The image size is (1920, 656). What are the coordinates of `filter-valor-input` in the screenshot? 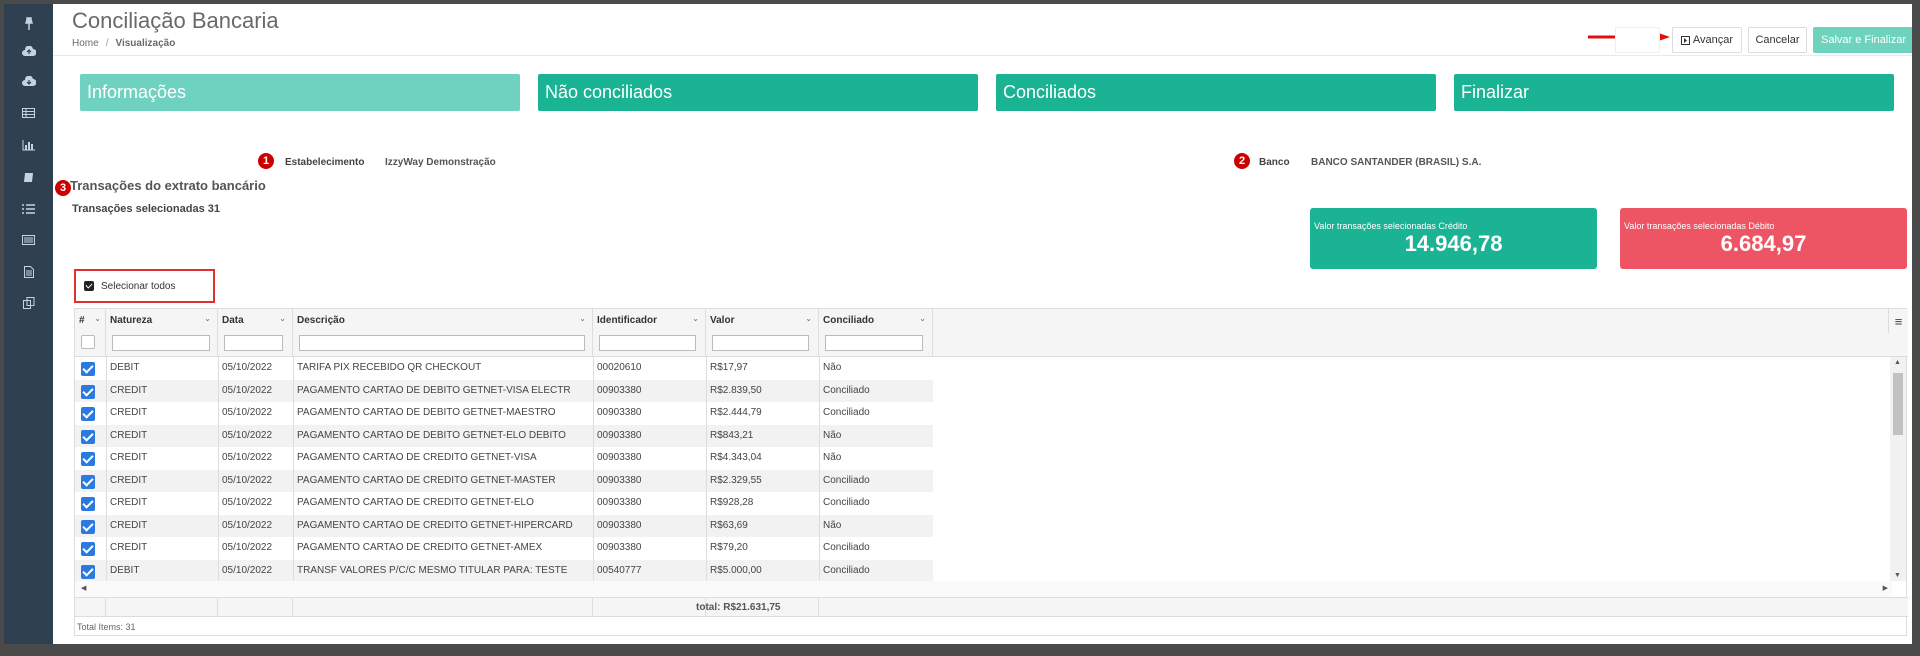 It's located at (760, 343).